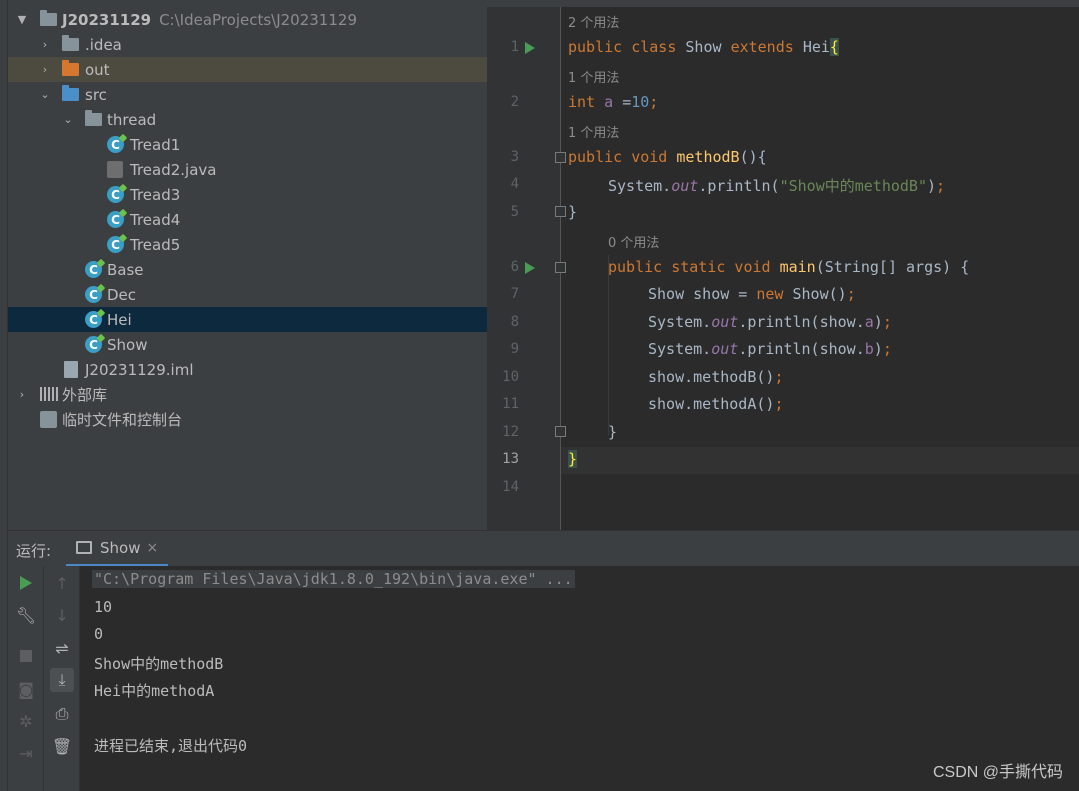 This screenshot has height=791, width=1079. What do you see at coordinates (34, 551) in the screenshot?
I see `run-panel-title: 运行:` at bounding box center [34, 551].